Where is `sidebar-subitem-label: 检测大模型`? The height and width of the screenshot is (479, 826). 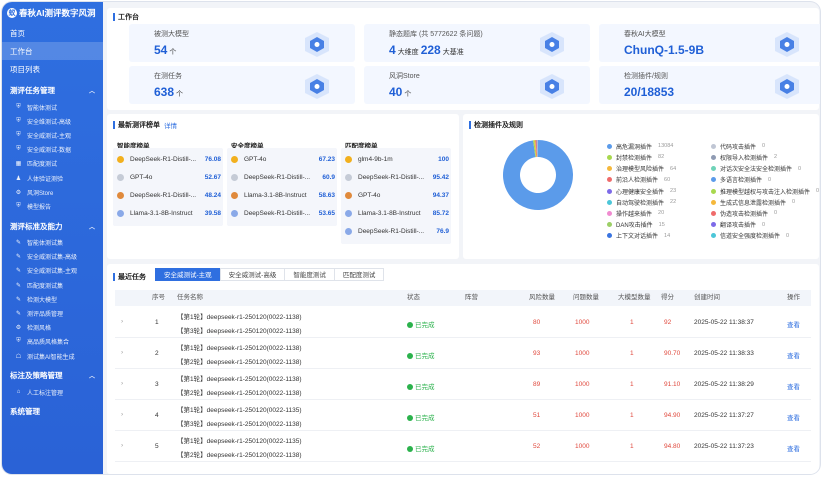
sidebar-subitem-label: 检测大模型 is located at coordinates (42, 300).